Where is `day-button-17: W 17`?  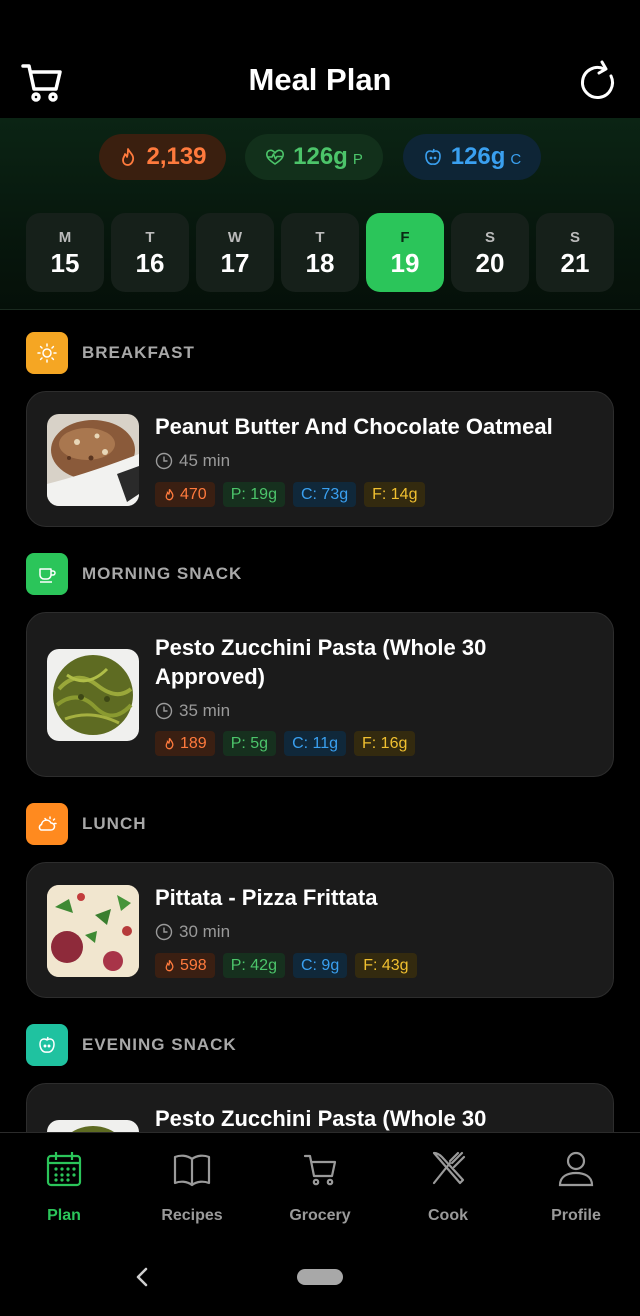 day-button-17: W 17 is located at coordinates (235, 252).